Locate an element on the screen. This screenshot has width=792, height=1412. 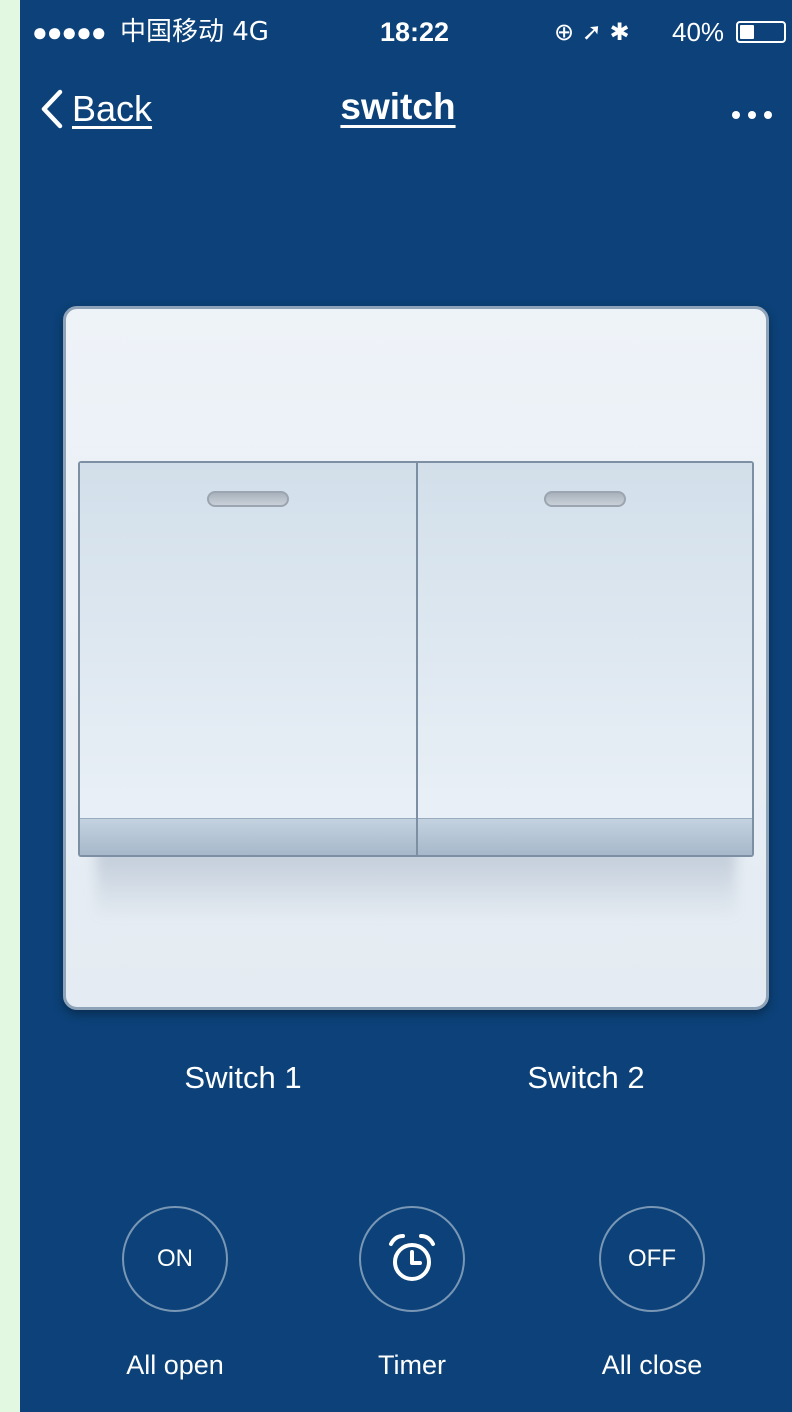
status-time: 18:22 is located at coordinates (415, 32).